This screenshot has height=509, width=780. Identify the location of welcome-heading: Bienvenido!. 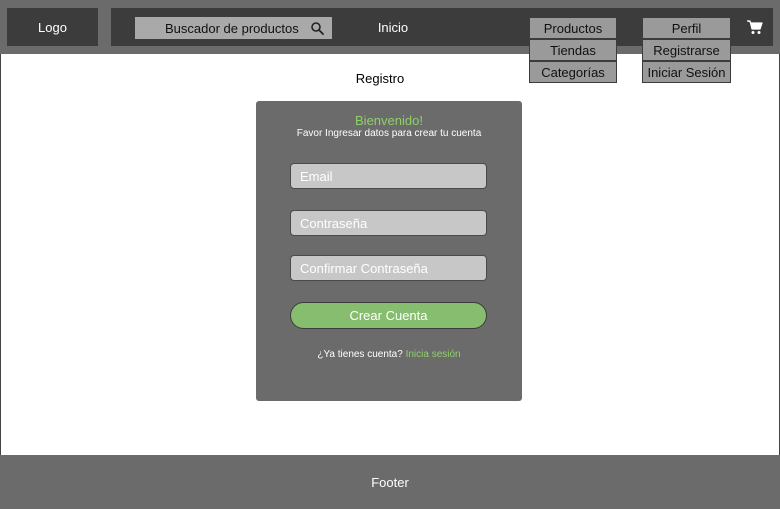
(389, 120).